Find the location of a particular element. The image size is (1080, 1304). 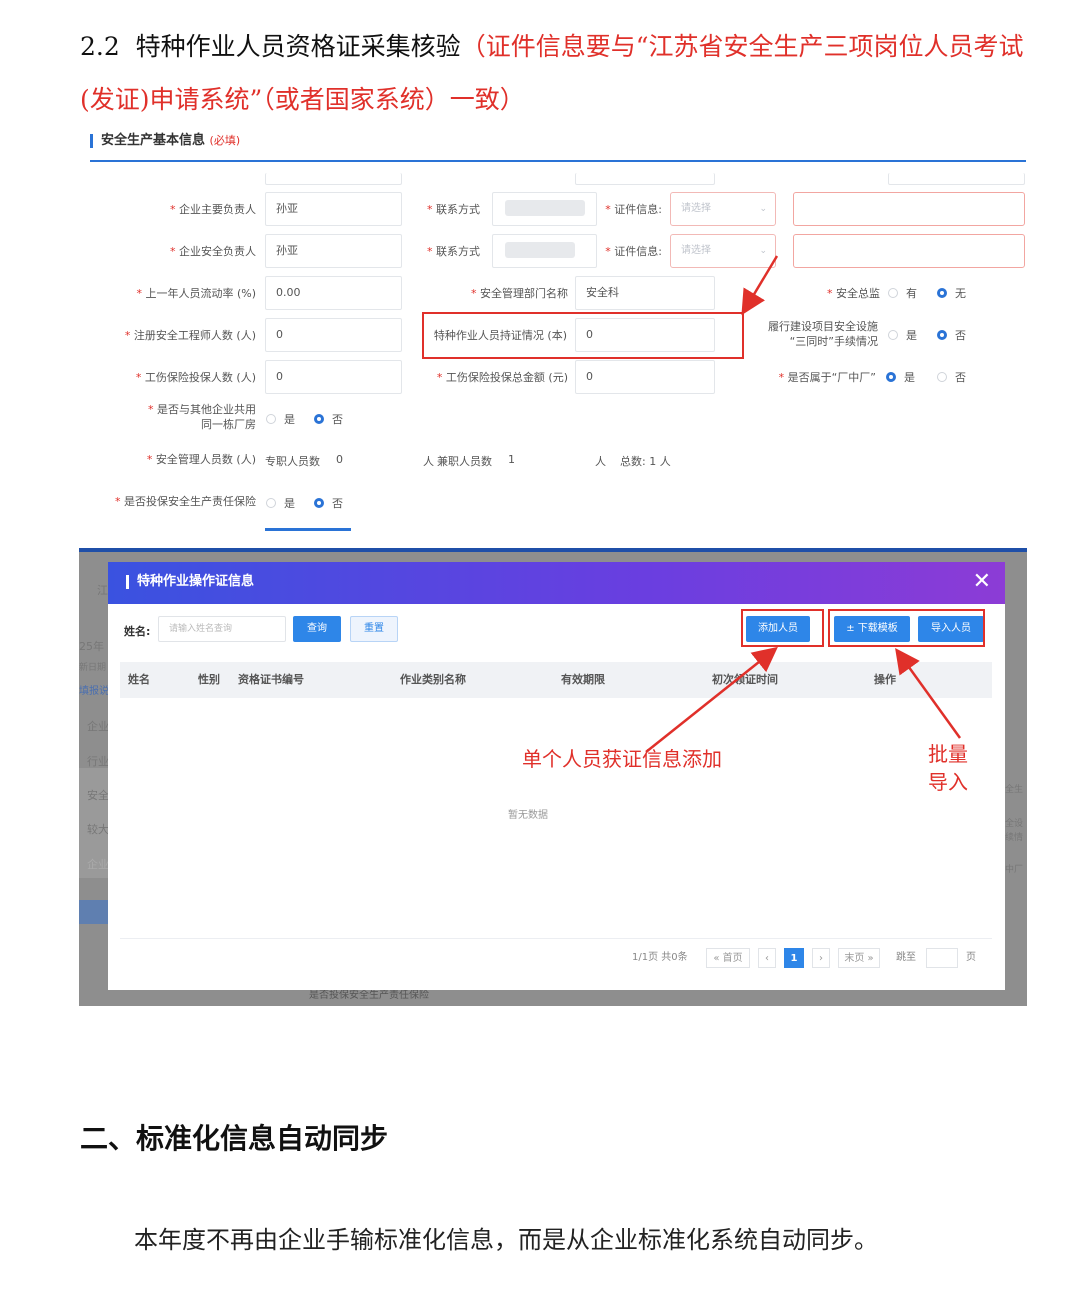

pager-first: « 首页 is located at coordinates (728, 958).